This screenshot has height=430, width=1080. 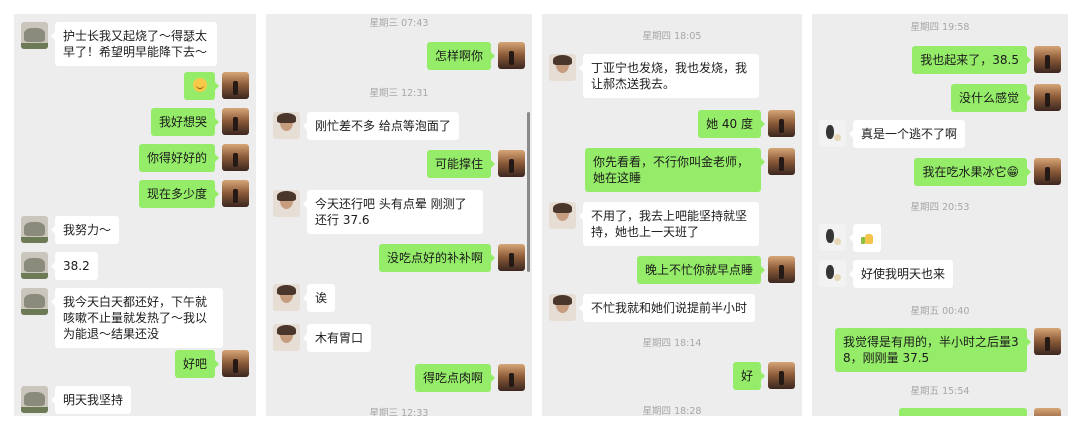 I want to click on timestamp: 星期三 12:33, so click(x=399, y=412).